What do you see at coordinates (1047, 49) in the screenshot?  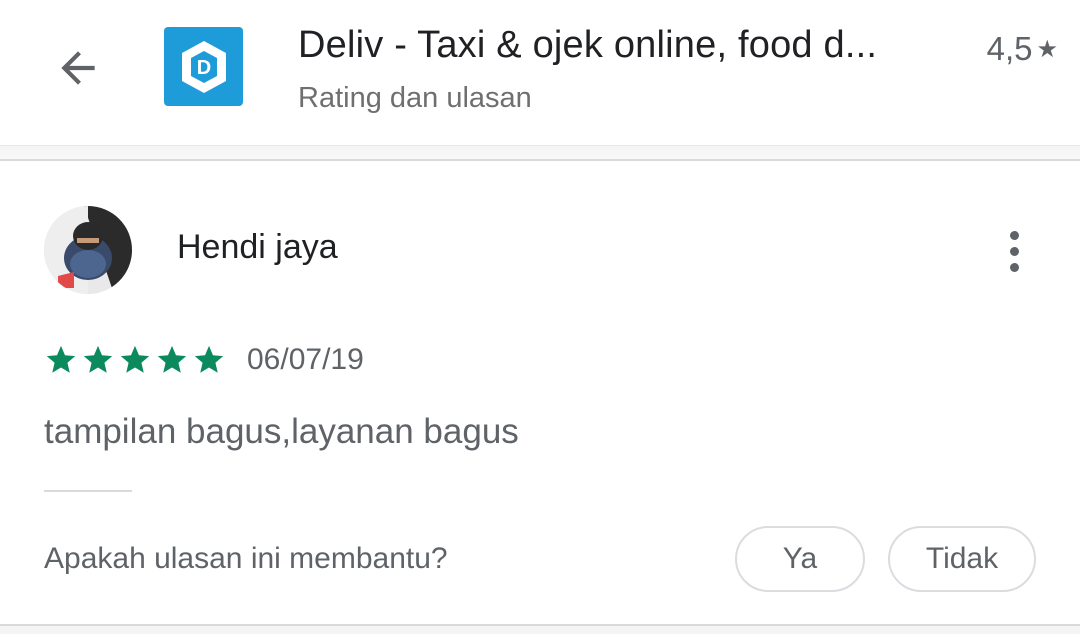 I see `star-icon: ★` at bounding box center [1047, 49].